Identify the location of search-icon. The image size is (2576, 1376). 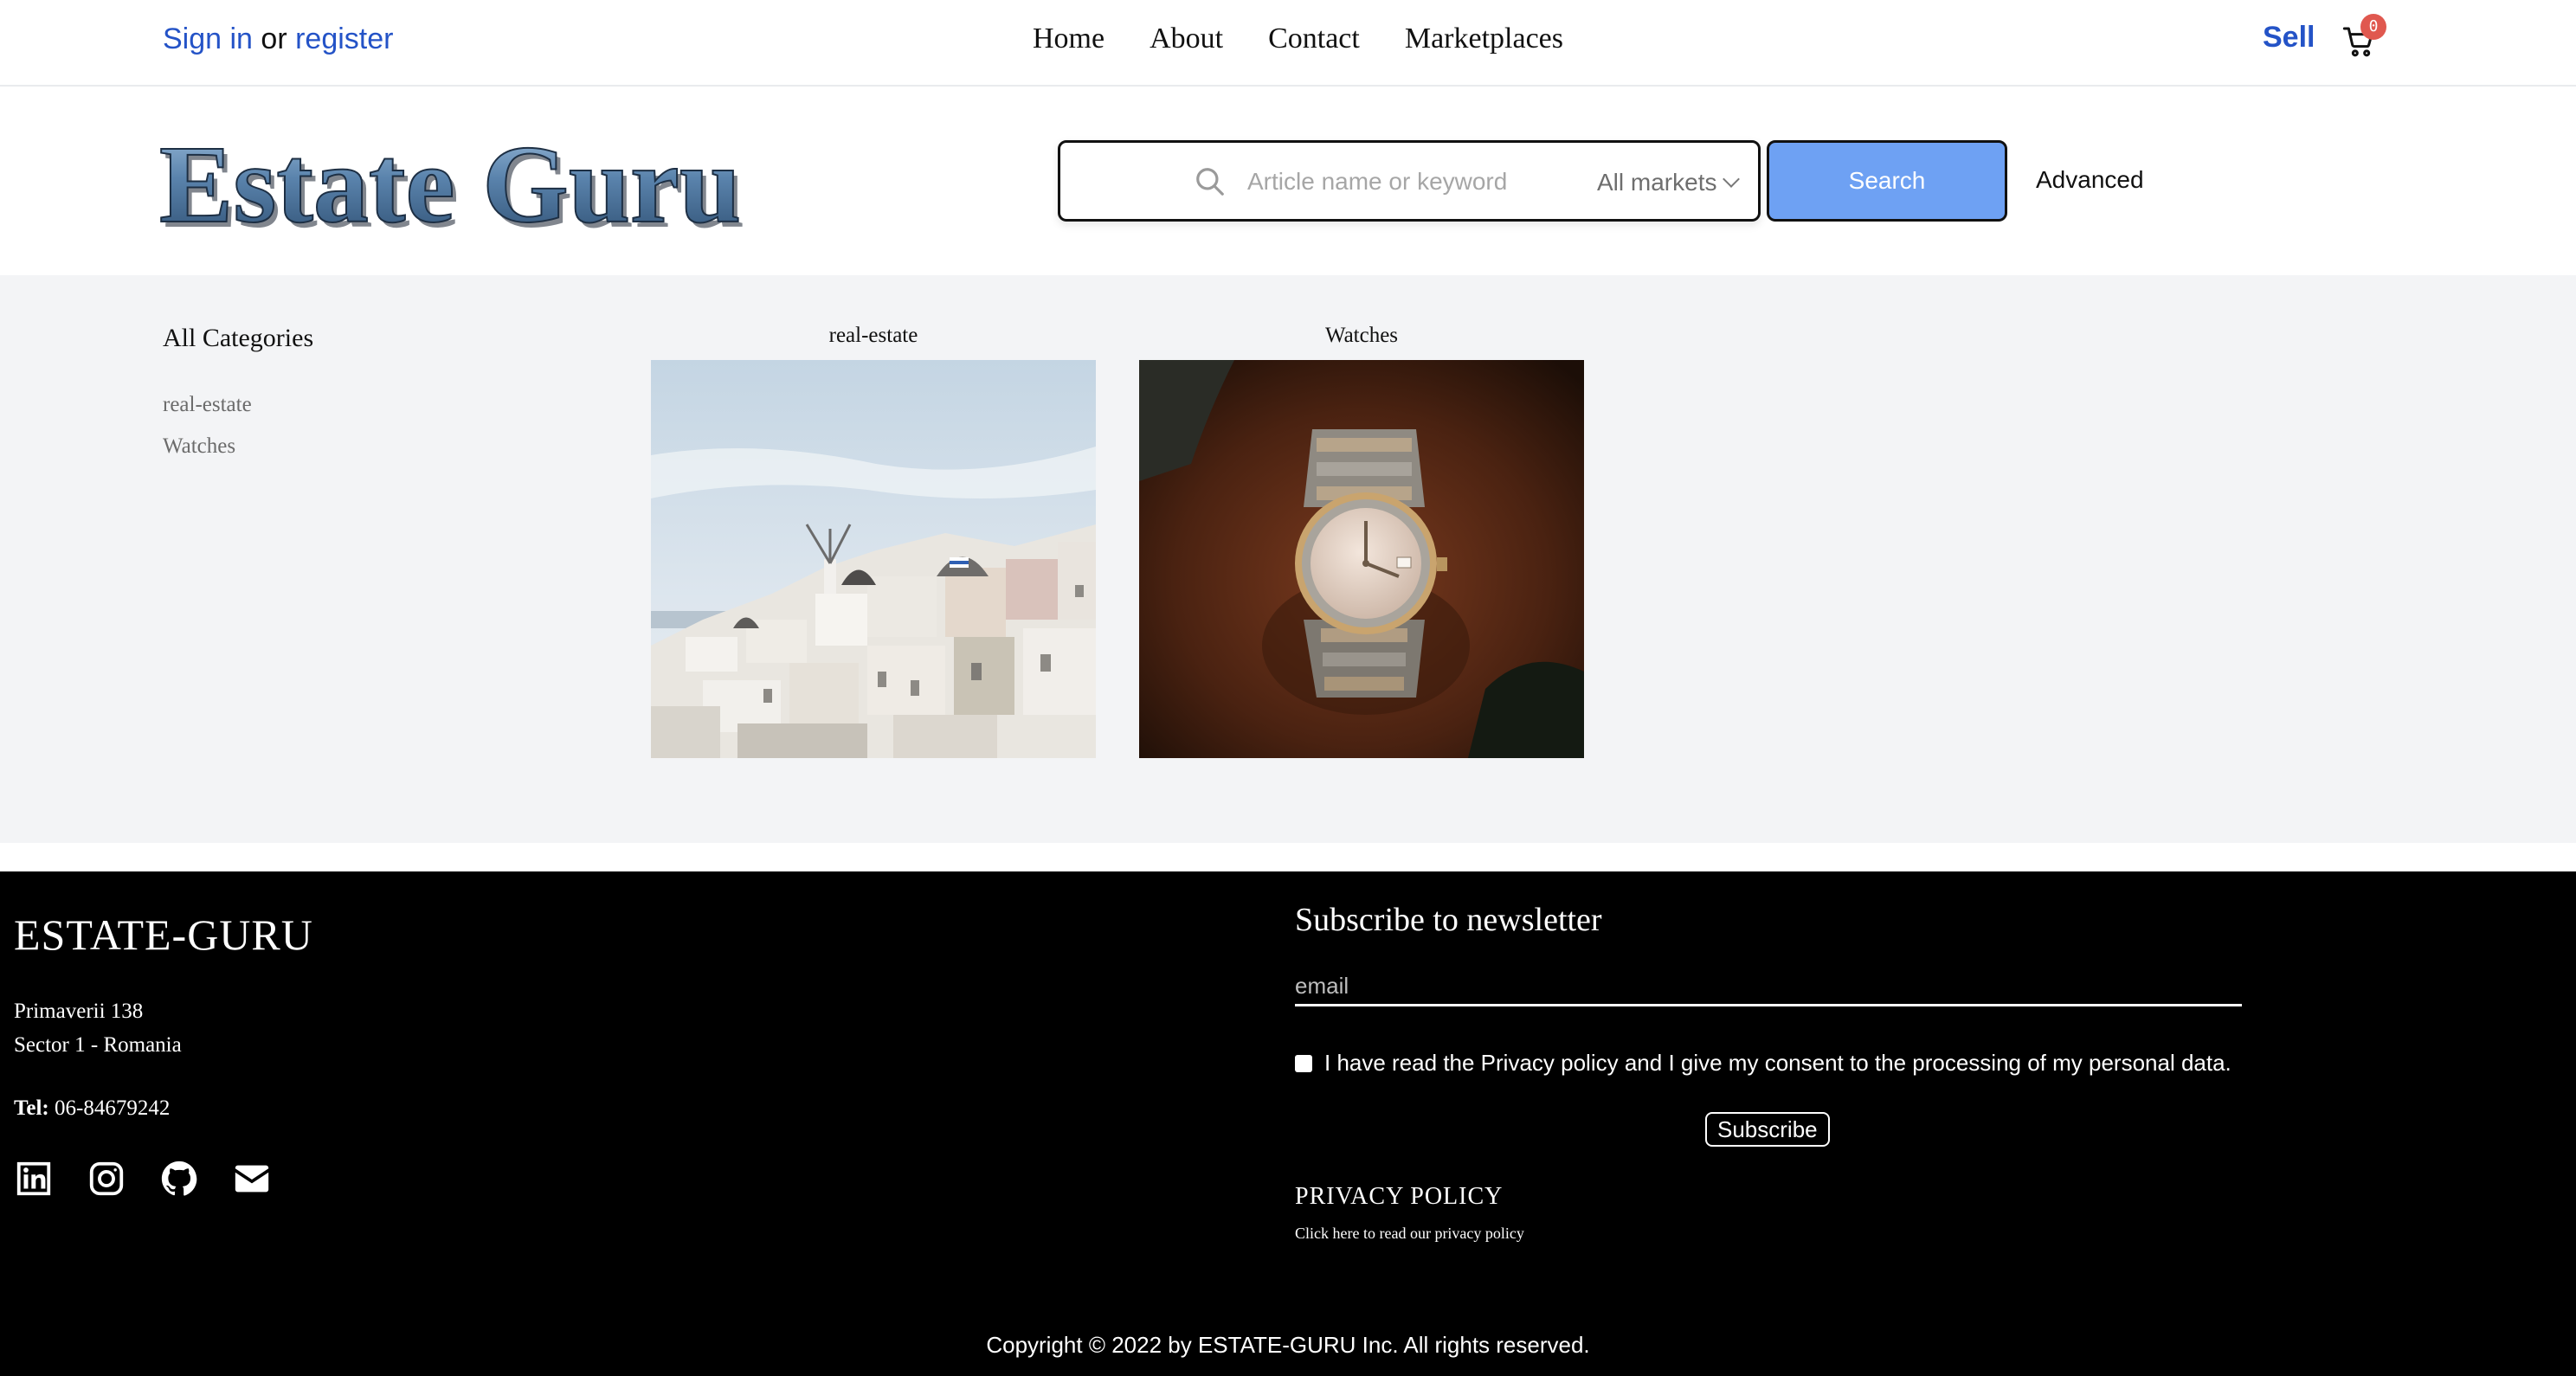
(1210, 181).